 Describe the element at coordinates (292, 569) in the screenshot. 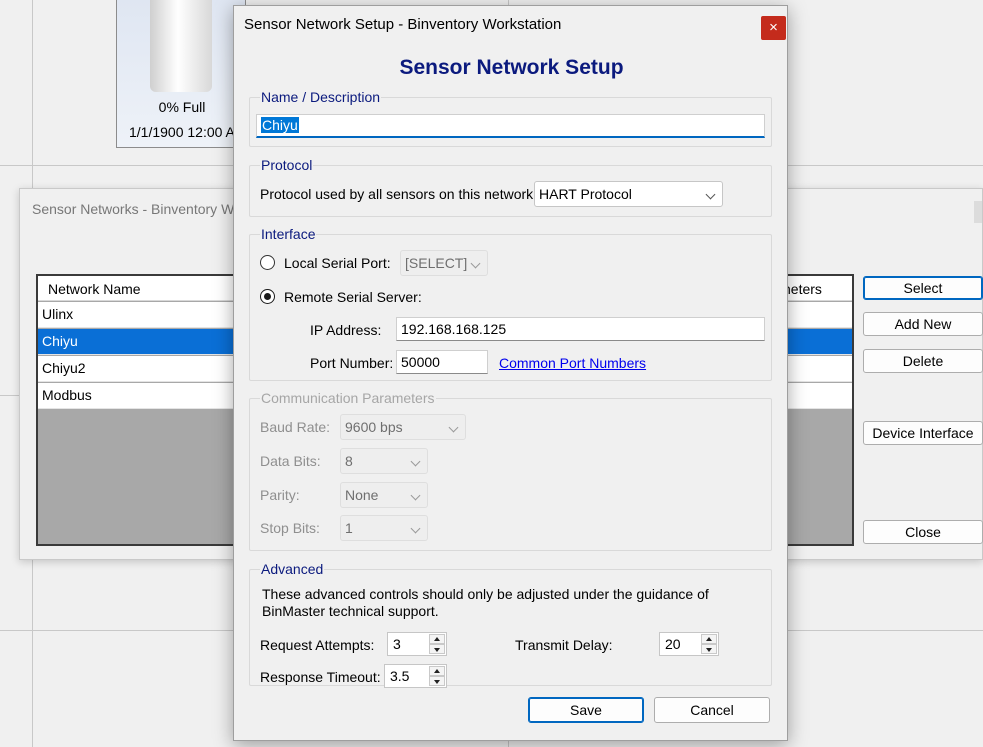

I see `group-legend: Advanced` at that location.